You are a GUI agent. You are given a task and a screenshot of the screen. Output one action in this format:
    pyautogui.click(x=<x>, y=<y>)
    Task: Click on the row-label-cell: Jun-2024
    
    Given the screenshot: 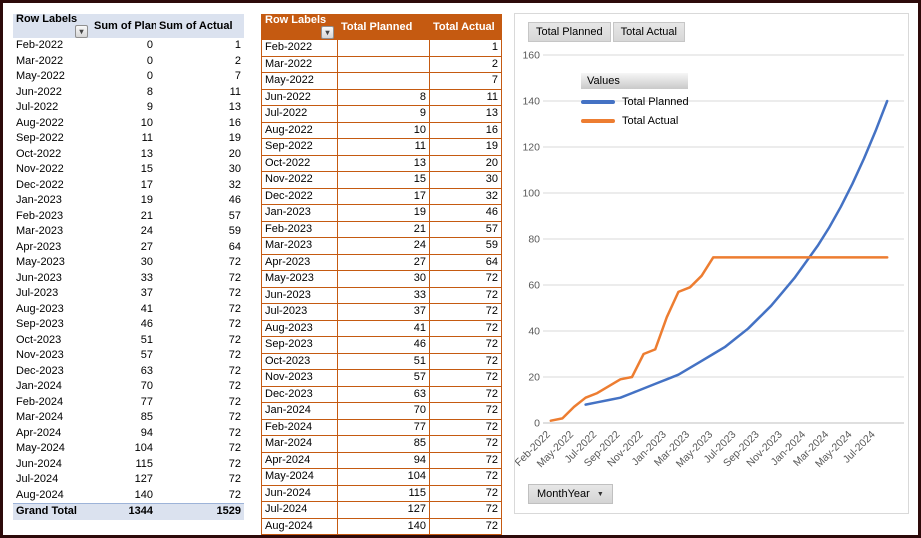 What is the action you would take?
    pyautogui.click(x=52, y=465)
    